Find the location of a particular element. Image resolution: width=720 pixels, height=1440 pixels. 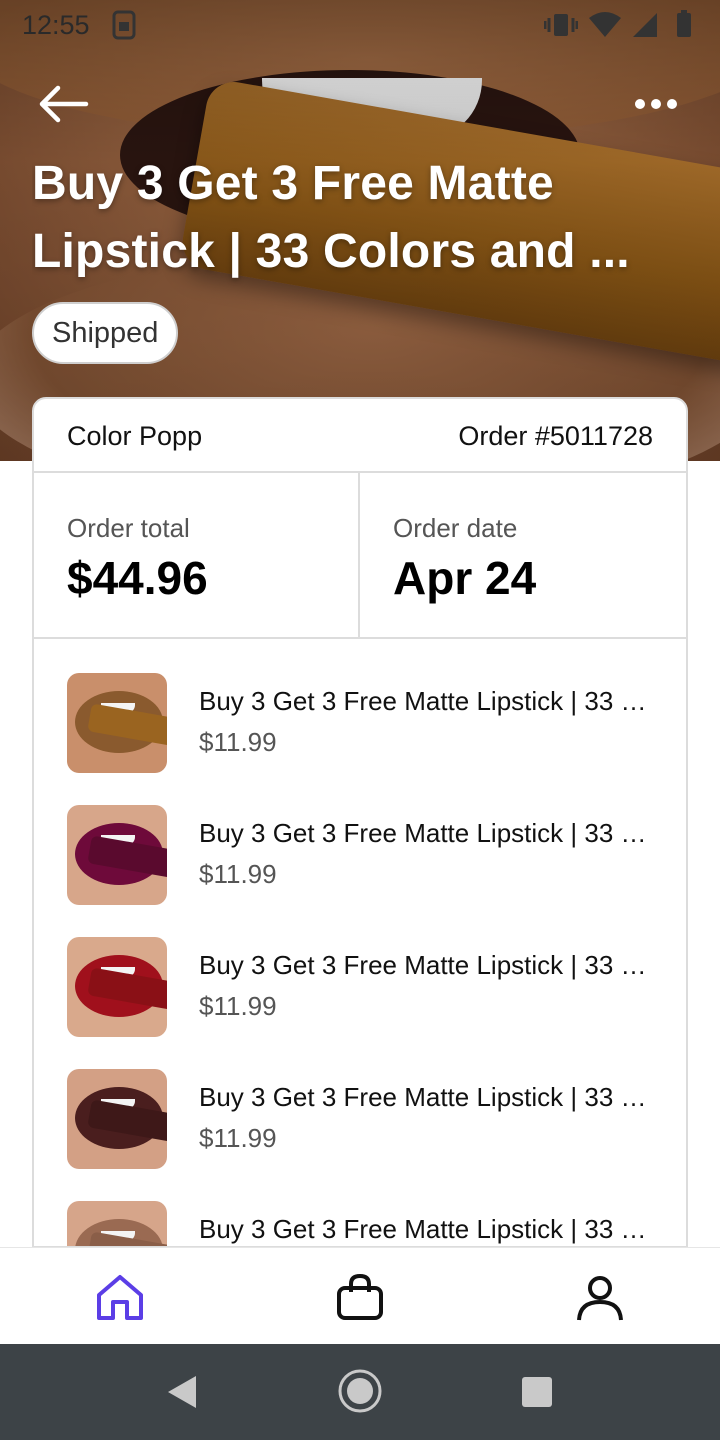

order-card-header: Color Popp Order #5011728 is located at coordinates (360, 436).